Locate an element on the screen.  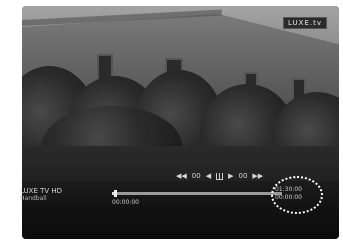
rewind-icon: ◀◀ is located at coordinates (181, 176).